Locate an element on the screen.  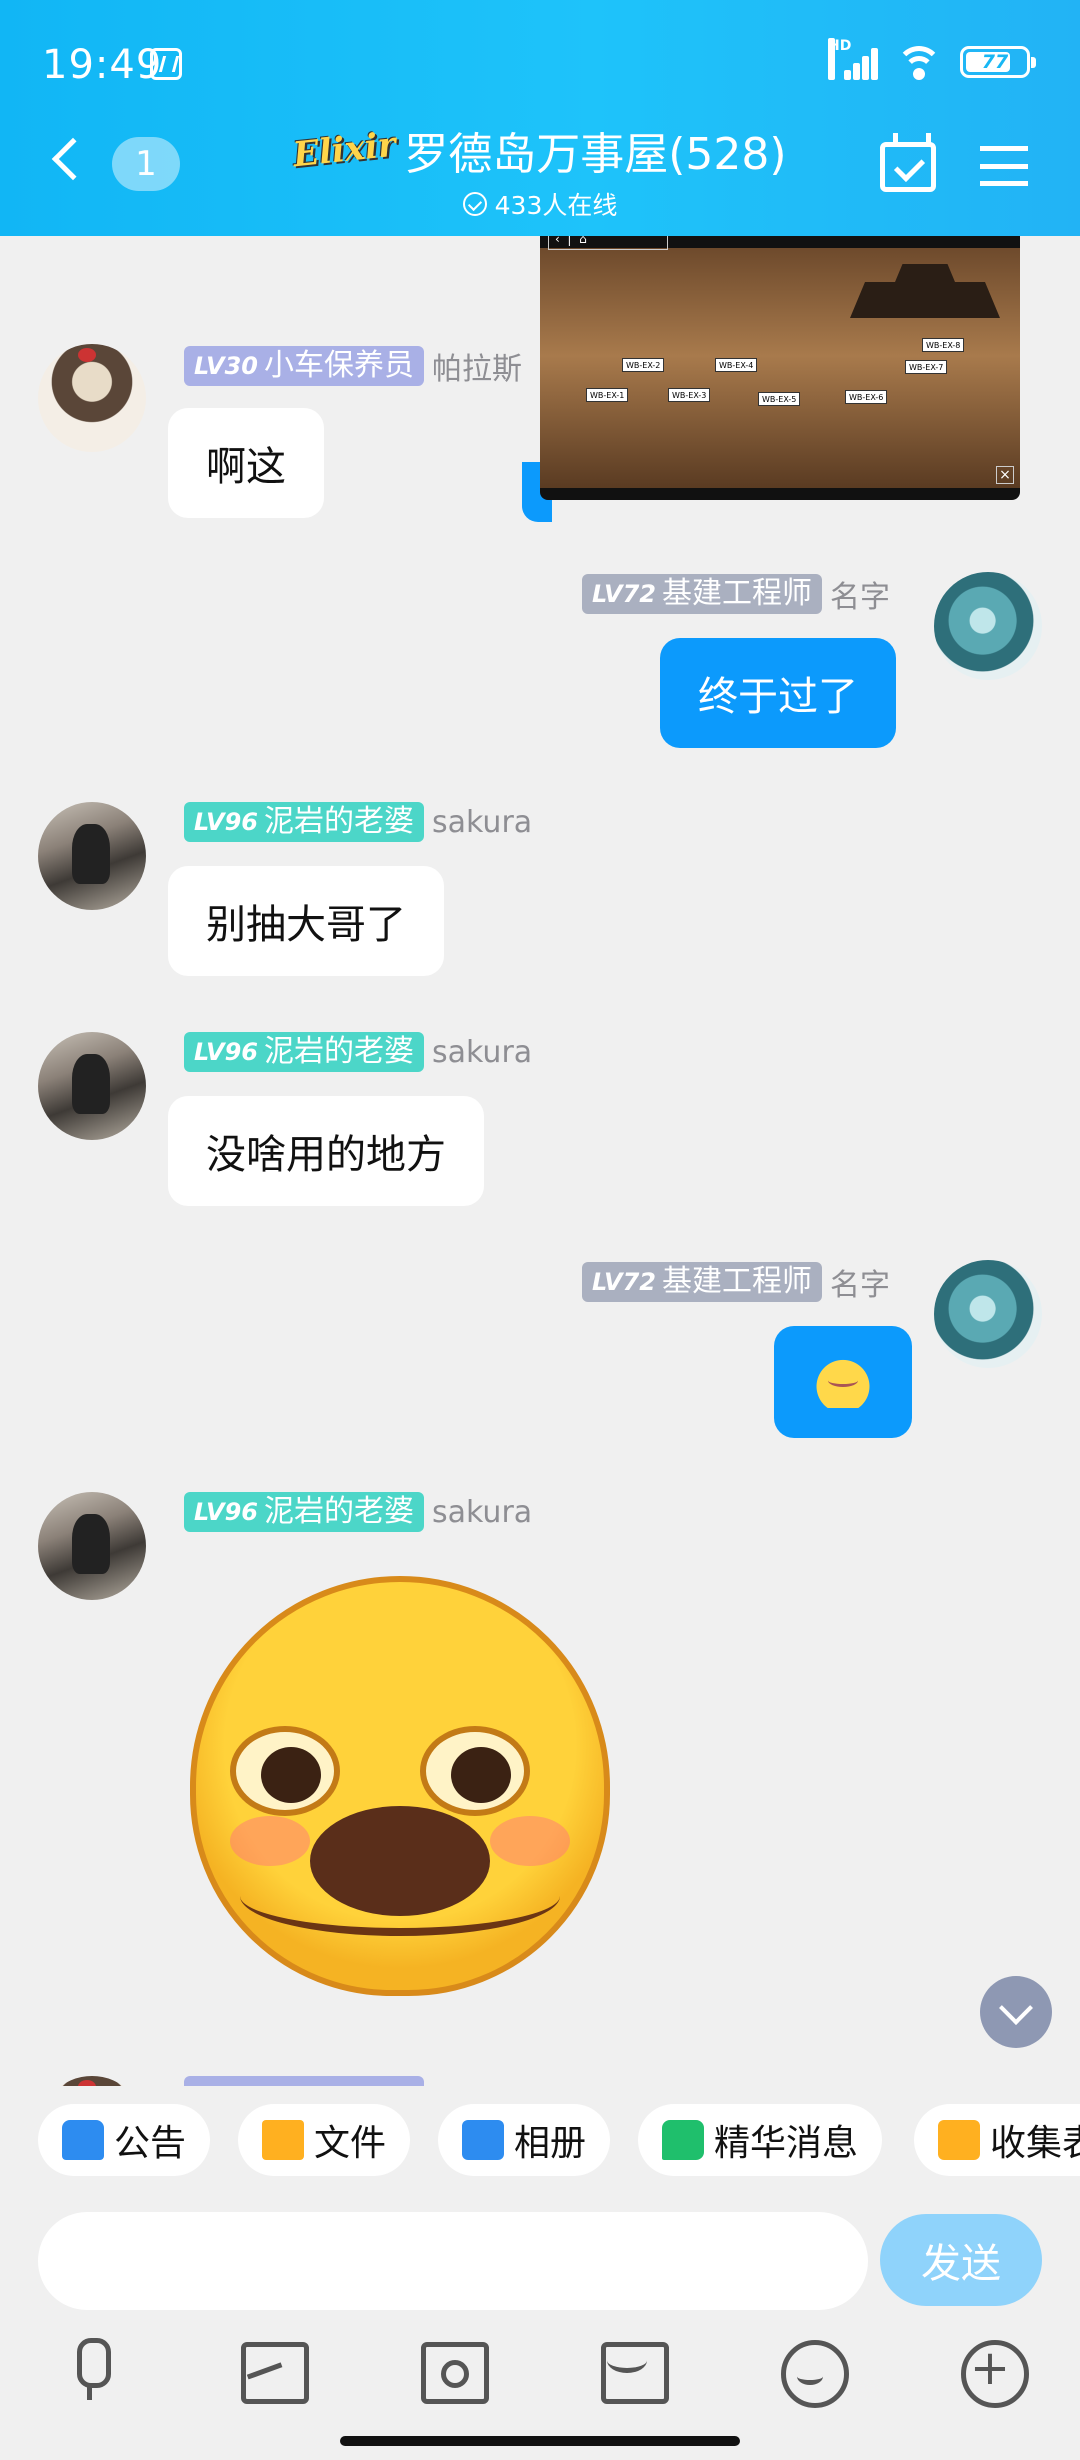
nfc-icon is located at coordinates (166, 64).